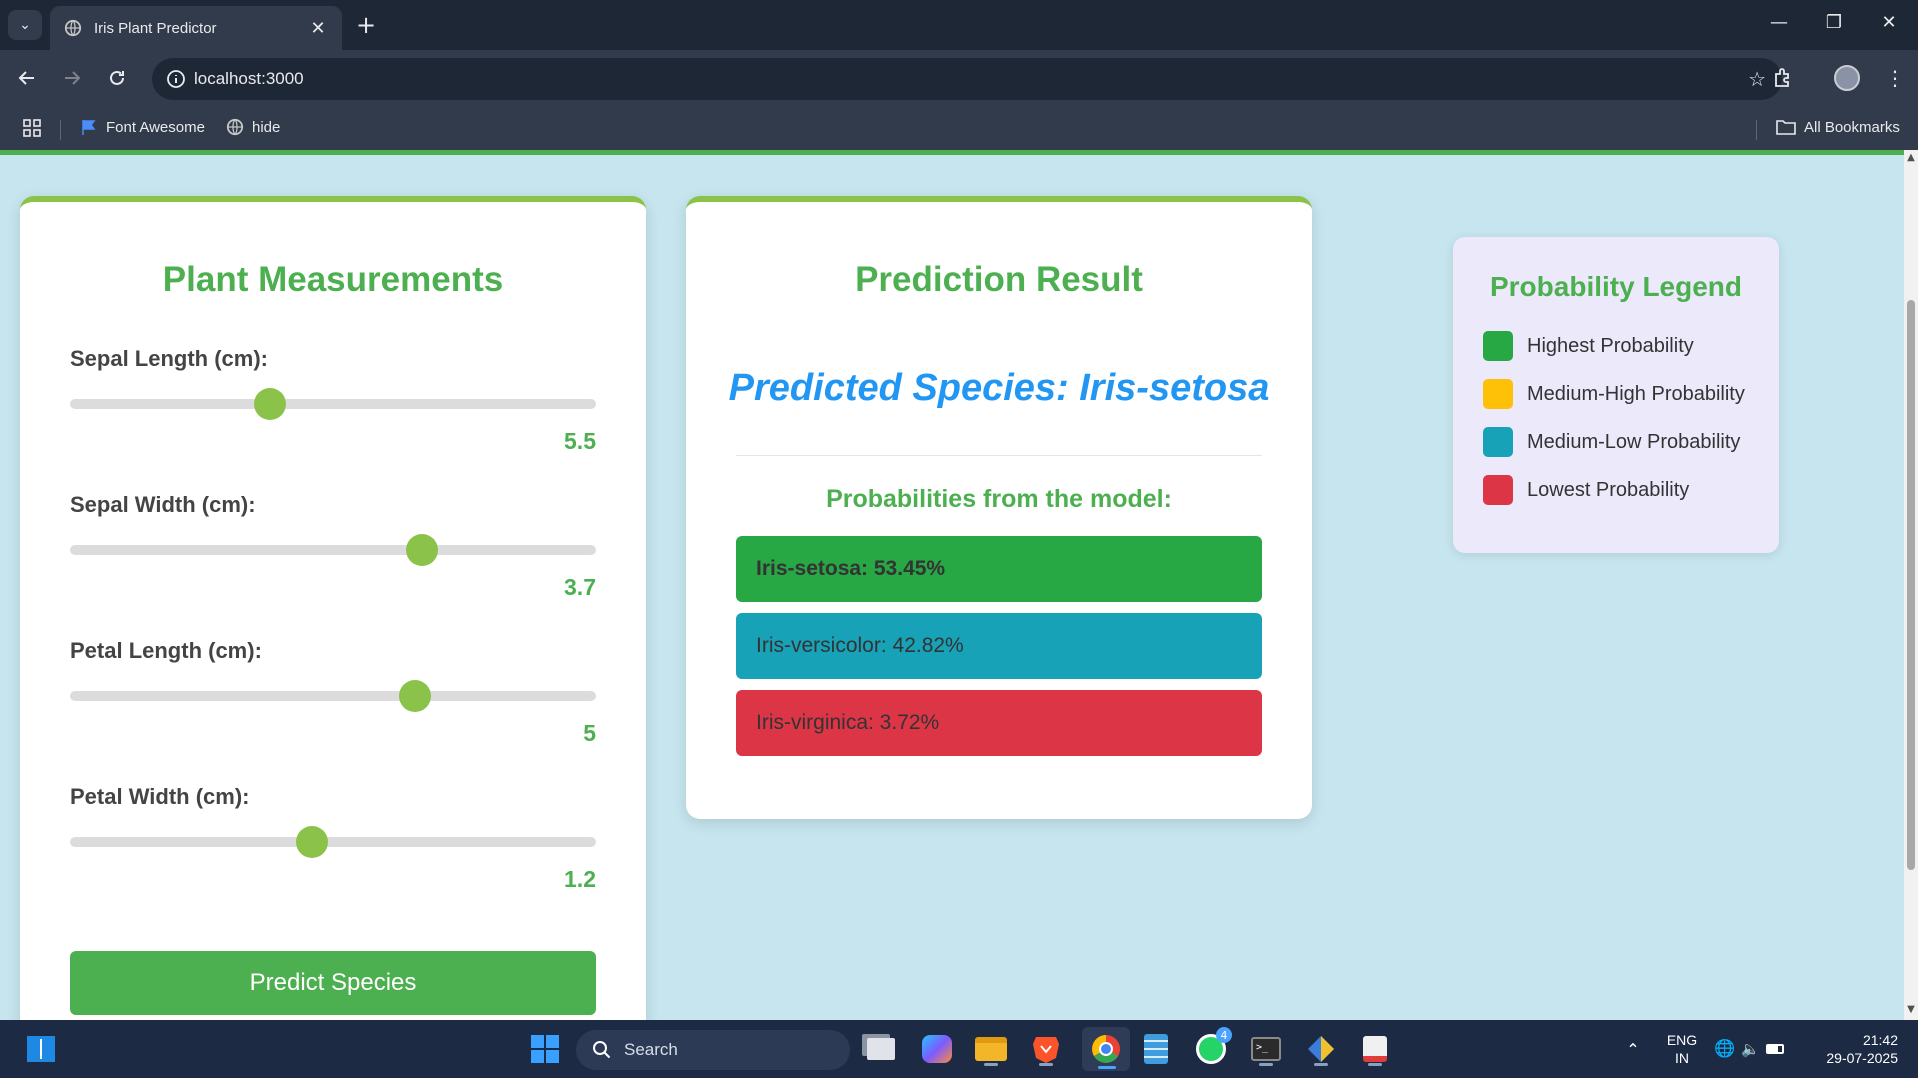 The height and width of the screenshot is (1078, 1918). What do you see at coordinates (1633, 1049) in the screenshot?
I see `show-hidden-icons-button: ⌃` at bounding box center [1633, 1049].